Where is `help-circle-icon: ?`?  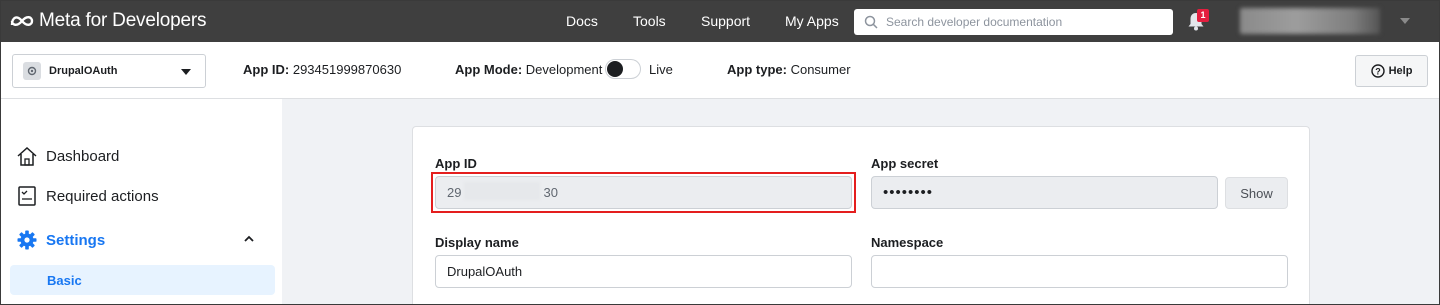
help-circle-icon: ? is located at coordinates (1377, 71).